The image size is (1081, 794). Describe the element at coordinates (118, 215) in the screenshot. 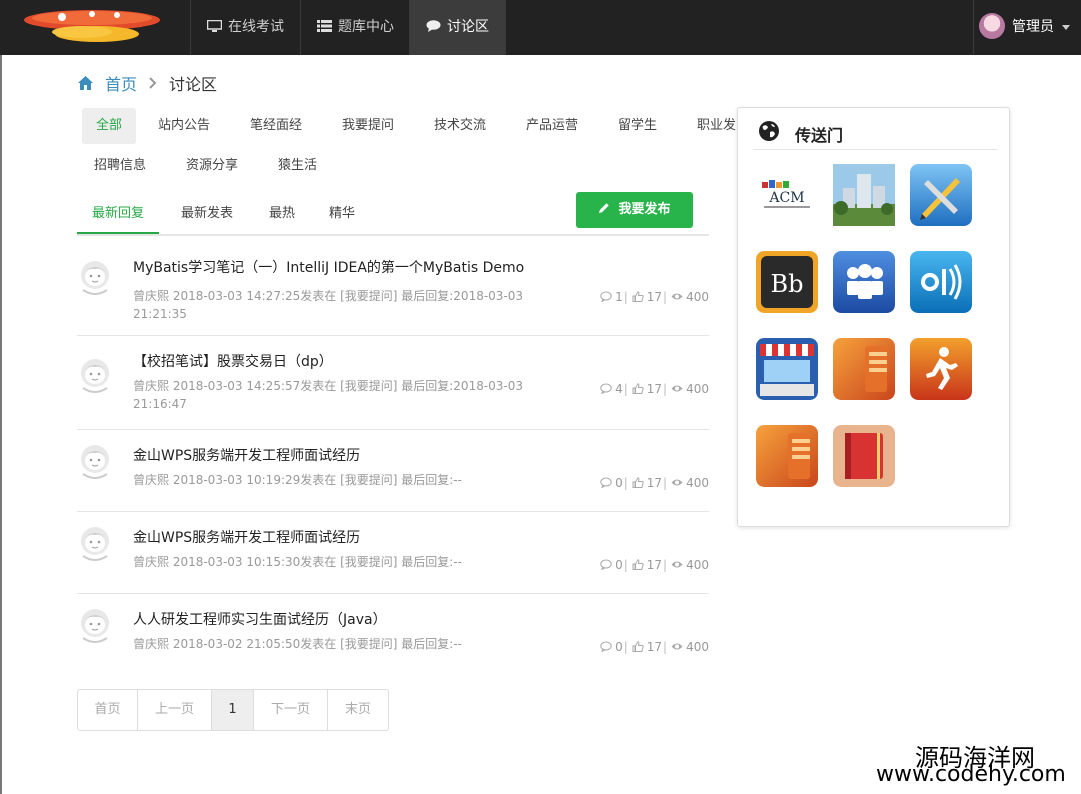

I see `sort-tab-latest-reply: 最新回复` at that location.